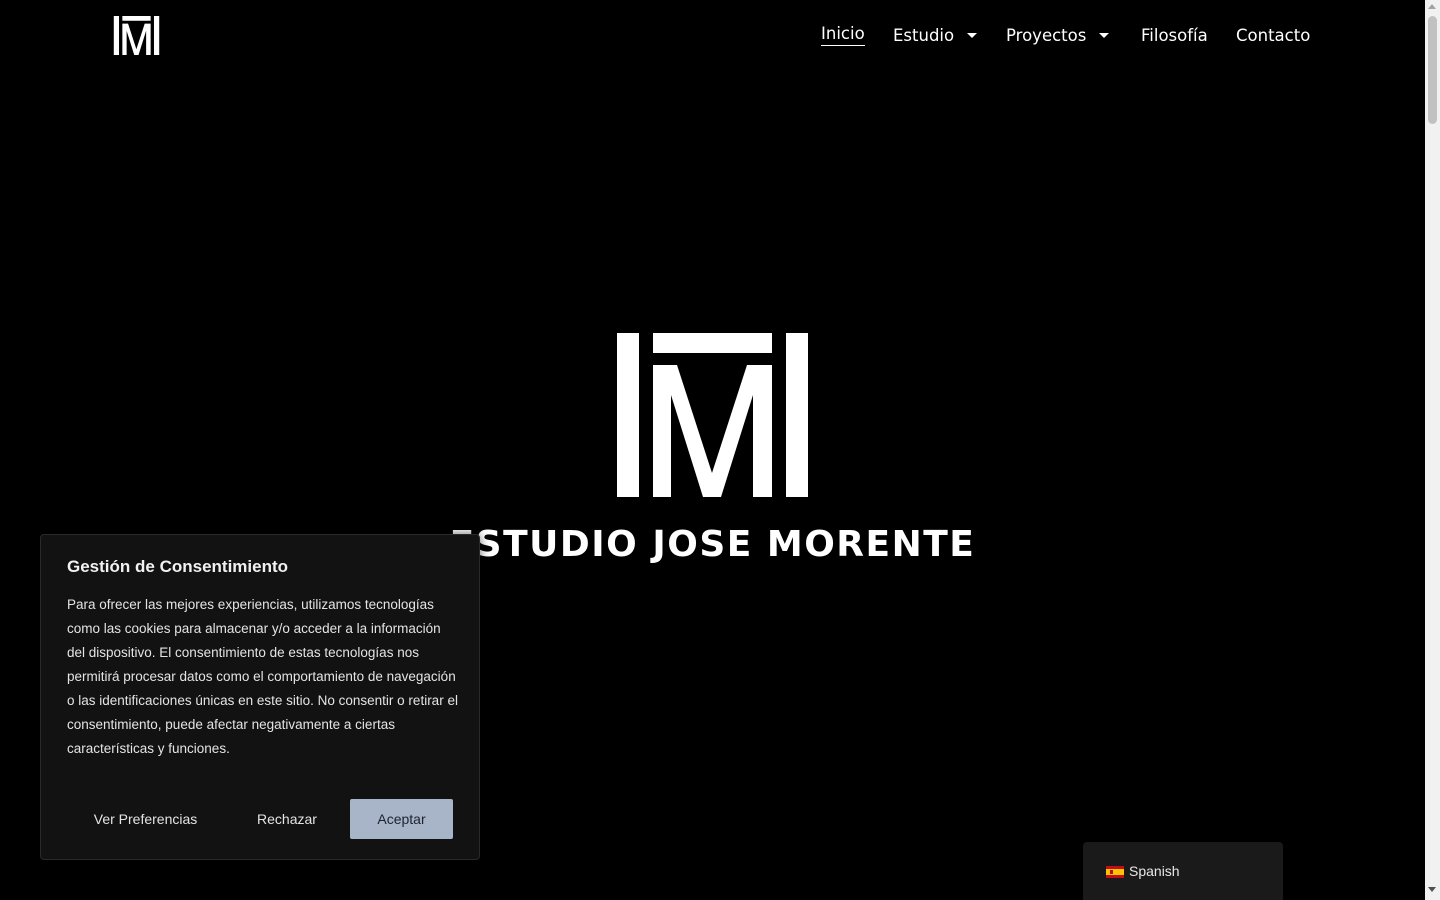 The image size is (1440, 900). What do you see at coordinates (401, 819) in the screenshot?
I see `accept-button: Aceptar` at bounding box center [401, 819].